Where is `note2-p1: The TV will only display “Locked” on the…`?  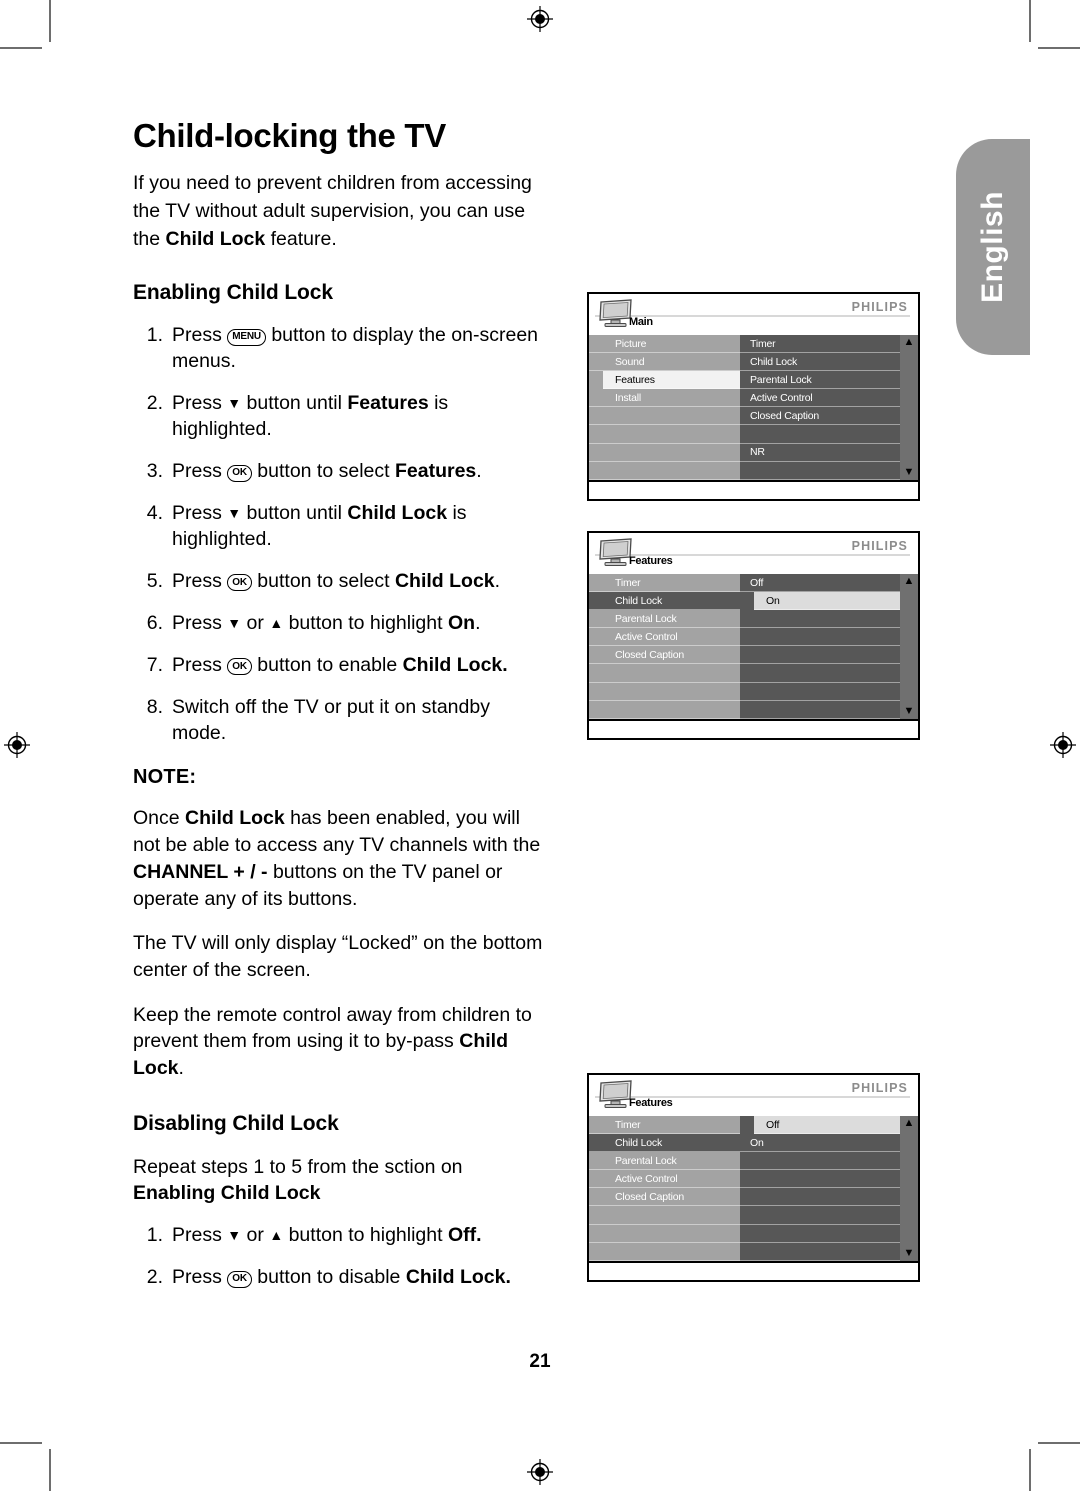 note2-p1: The TV will only display “Locked” on the… is located at coordinates (338, 956).